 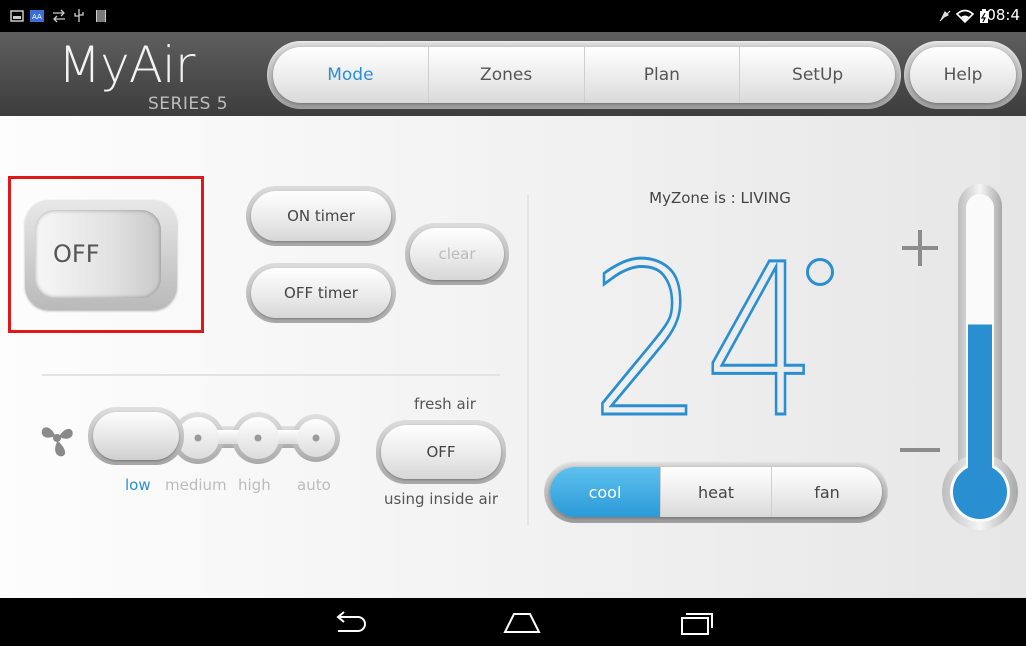 I want to click on app-logo: MyAir, so click(x=126, y=65).